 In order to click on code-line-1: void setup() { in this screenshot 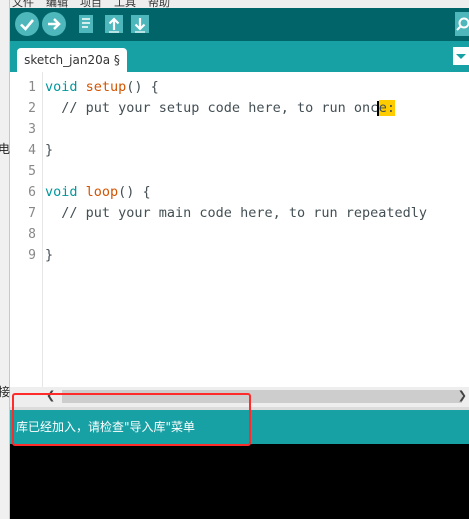, I will do `click(102, 87)`.